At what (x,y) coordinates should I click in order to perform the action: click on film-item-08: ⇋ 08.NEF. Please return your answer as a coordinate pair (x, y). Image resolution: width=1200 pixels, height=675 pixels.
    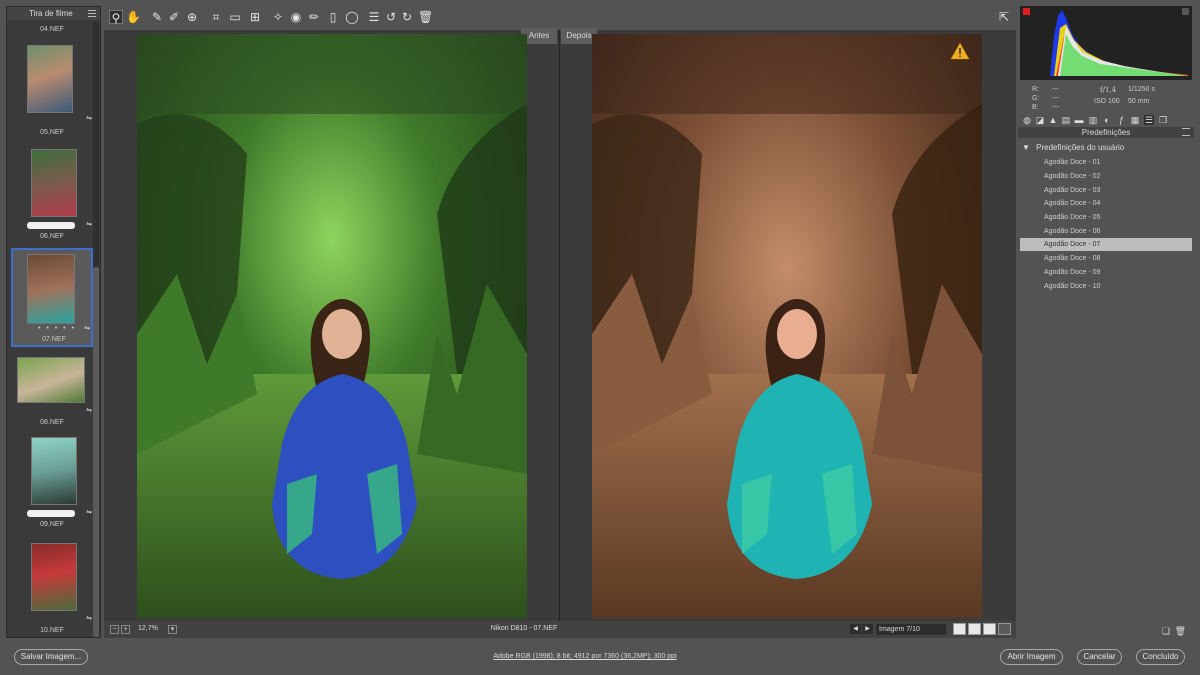
    Looking at the image, I should click on (52, 395).